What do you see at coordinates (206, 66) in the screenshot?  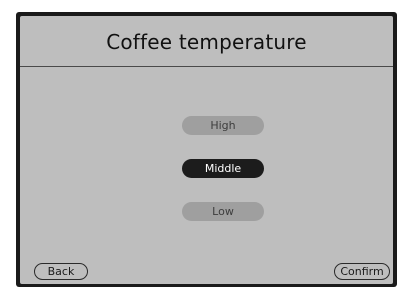 I see `header-divider` at bounding box center [206, 66].